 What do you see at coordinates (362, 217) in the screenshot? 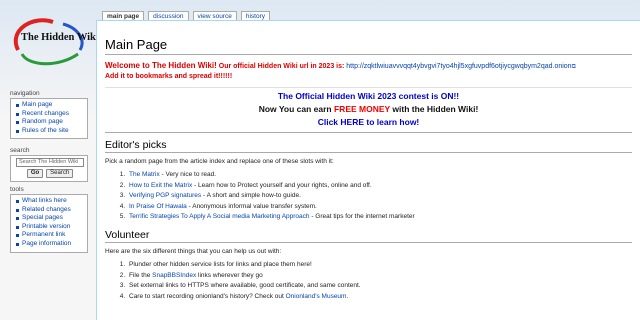
I see `pick-desc: - Great tips for the internet marketer` at bounding box center [362, 217].